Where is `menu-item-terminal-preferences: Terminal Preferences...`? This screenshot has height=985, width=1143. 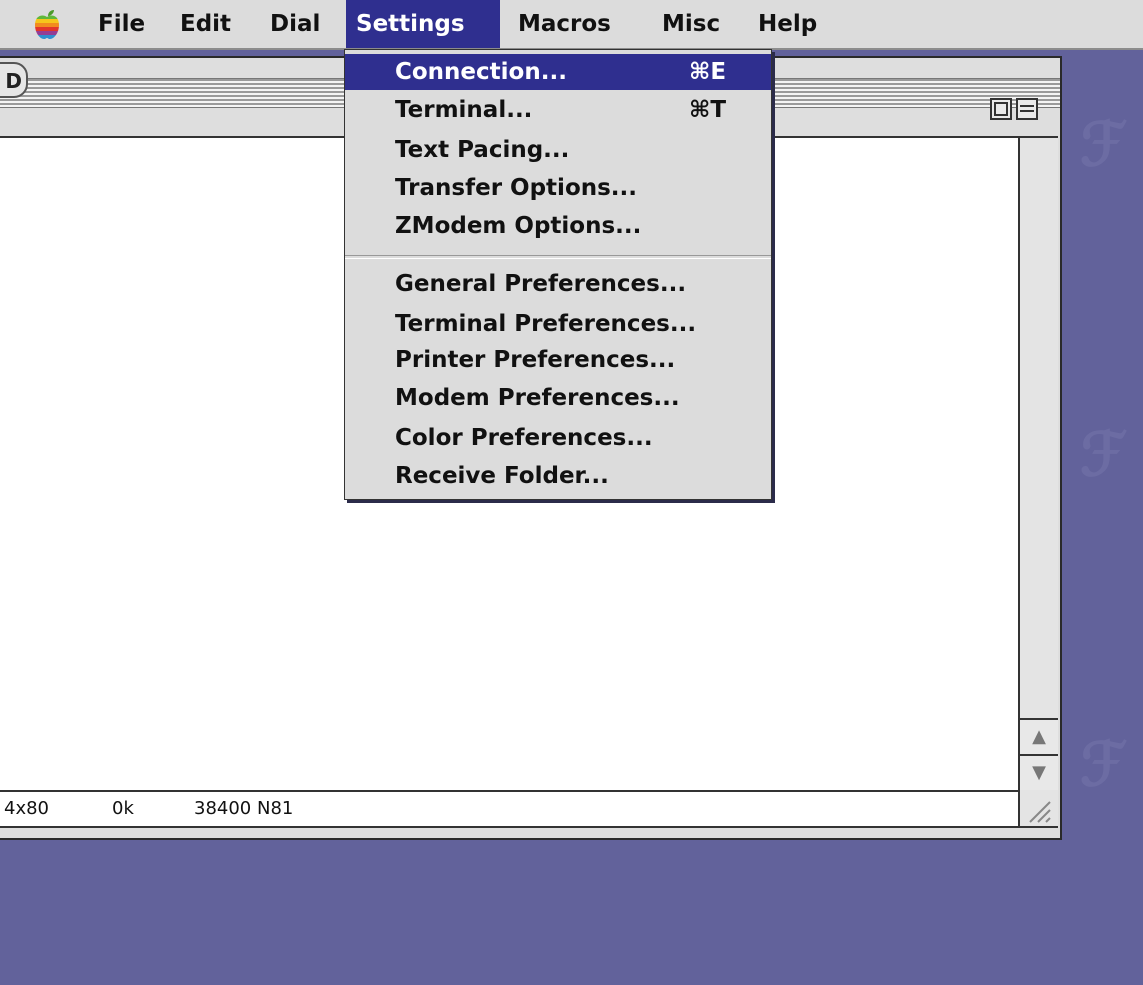
menu-item-terminal-preferences: Terminal Preferences... is located at coordinates (558, 324).